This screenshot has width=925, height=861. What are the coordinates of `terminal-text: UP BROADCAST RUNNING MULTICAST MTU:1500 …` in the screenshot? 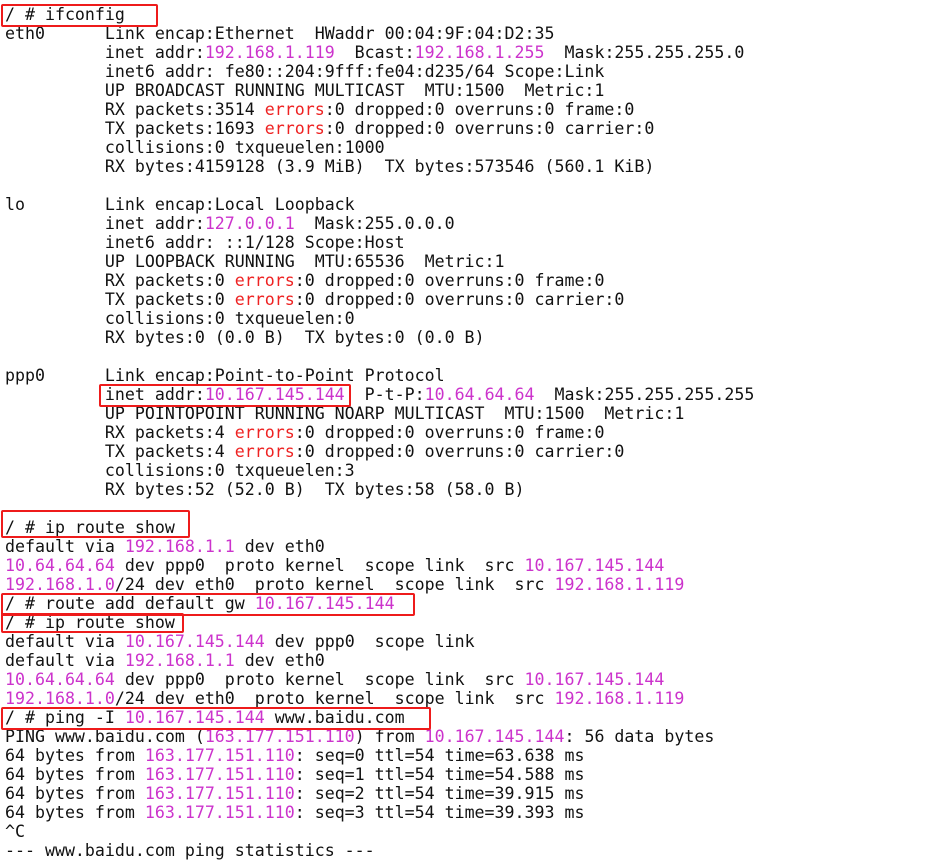 It's located at (305, 90).